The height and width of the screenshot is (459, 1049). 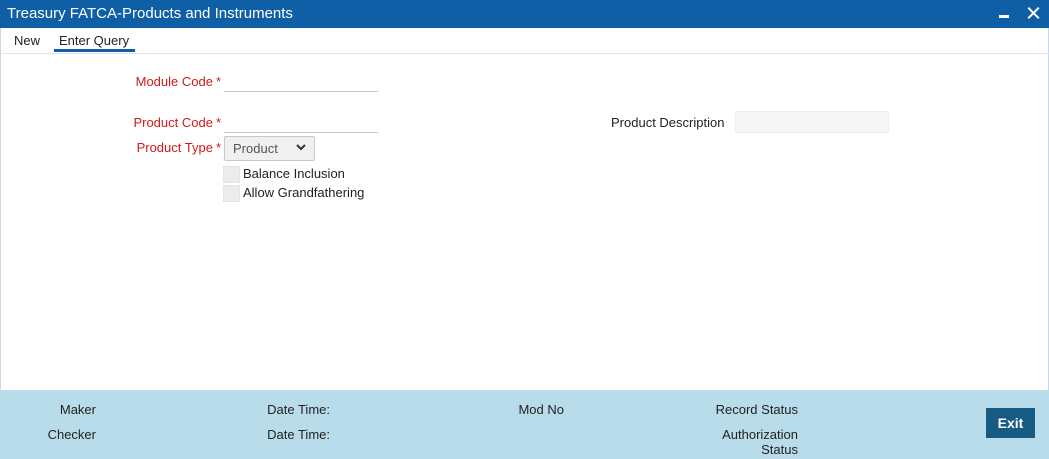 I want to click on product-code-label: Product Code *, so click(x=166, y=122).